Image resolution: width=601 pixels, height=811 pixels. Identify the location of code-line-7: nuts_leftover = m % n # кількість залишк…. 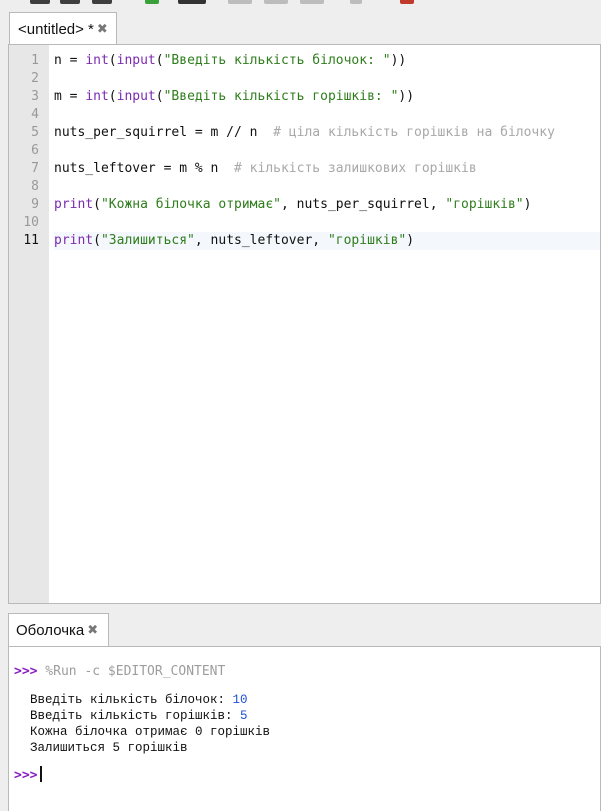
(327, 169).